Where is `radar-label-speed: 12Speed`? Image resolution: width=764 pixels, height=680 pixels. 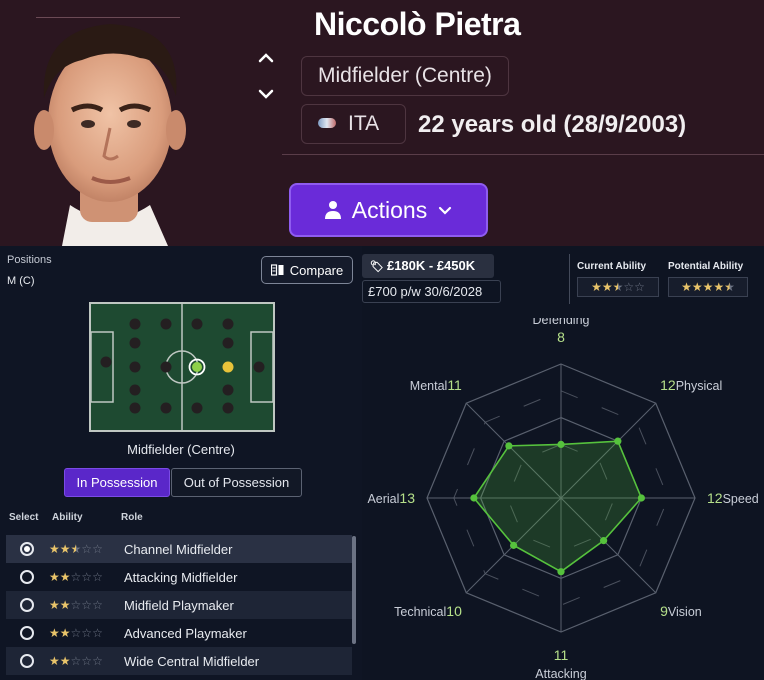 radar-label-speed: 12Speed is located at coordinates (733, 498).